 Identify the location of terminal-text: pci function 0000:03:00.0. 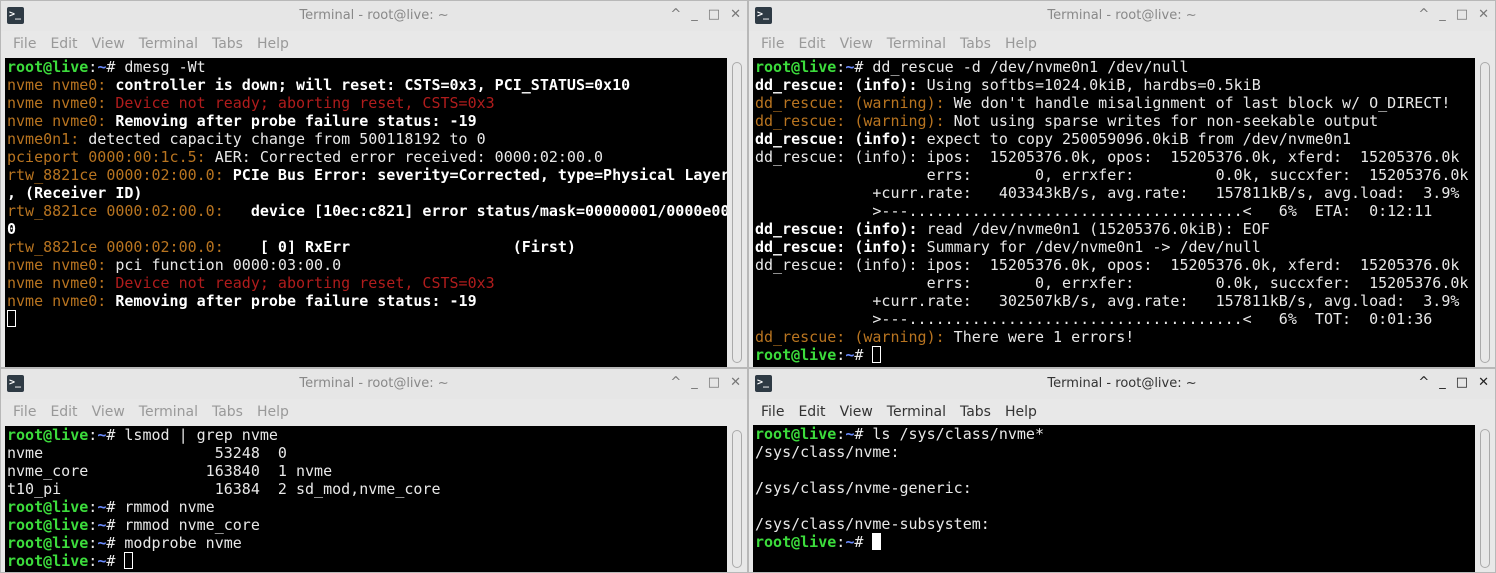
(228, 265).